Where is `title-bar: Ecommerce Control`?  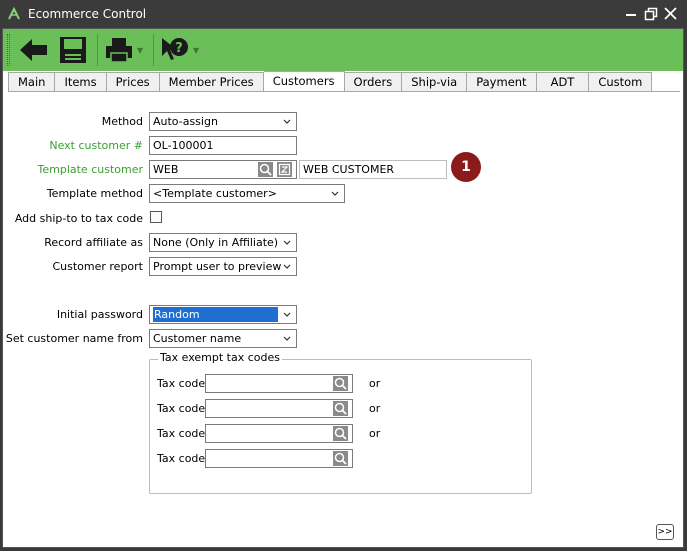
title-bar: Ecommerce Control is located at coordinates (343, 14).